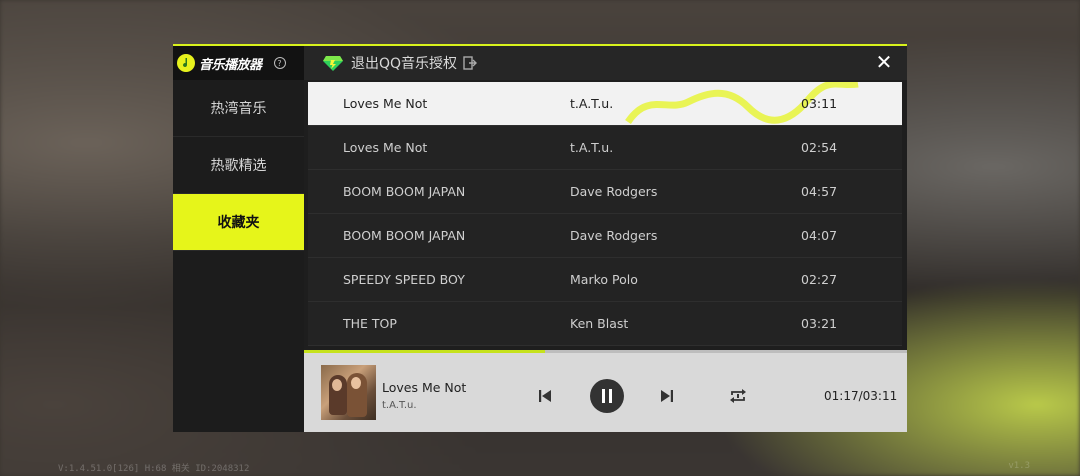 The width and height of the screenshot is (1080, 476). Describe the element at coordinates (1019, 466) in the screenshot. I see `version-info-right: v1.3` at that location.